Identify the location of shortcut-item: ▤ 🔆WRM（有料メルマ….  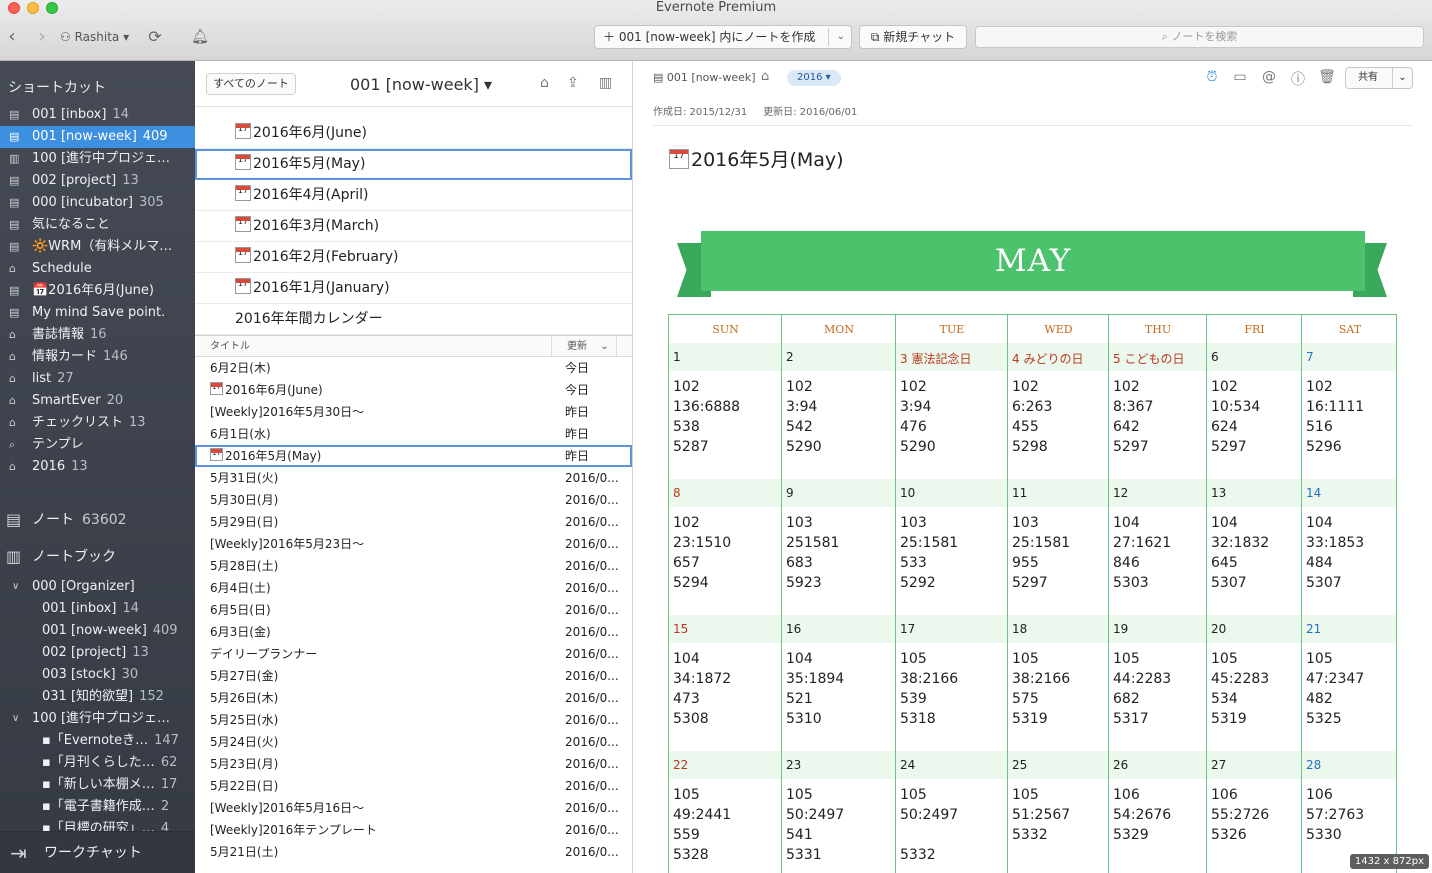
(97, 247).